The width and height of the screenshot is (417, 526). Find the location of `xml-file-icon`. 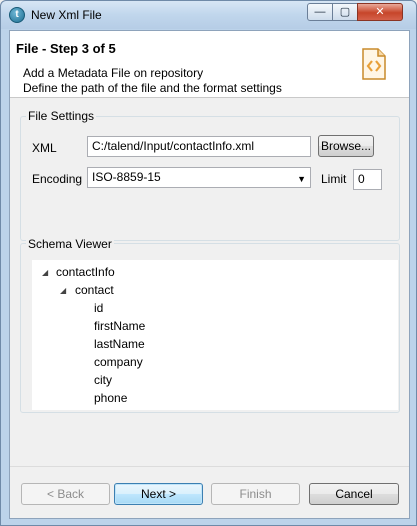

xml-file-icon is located at coordinates (374, 64).